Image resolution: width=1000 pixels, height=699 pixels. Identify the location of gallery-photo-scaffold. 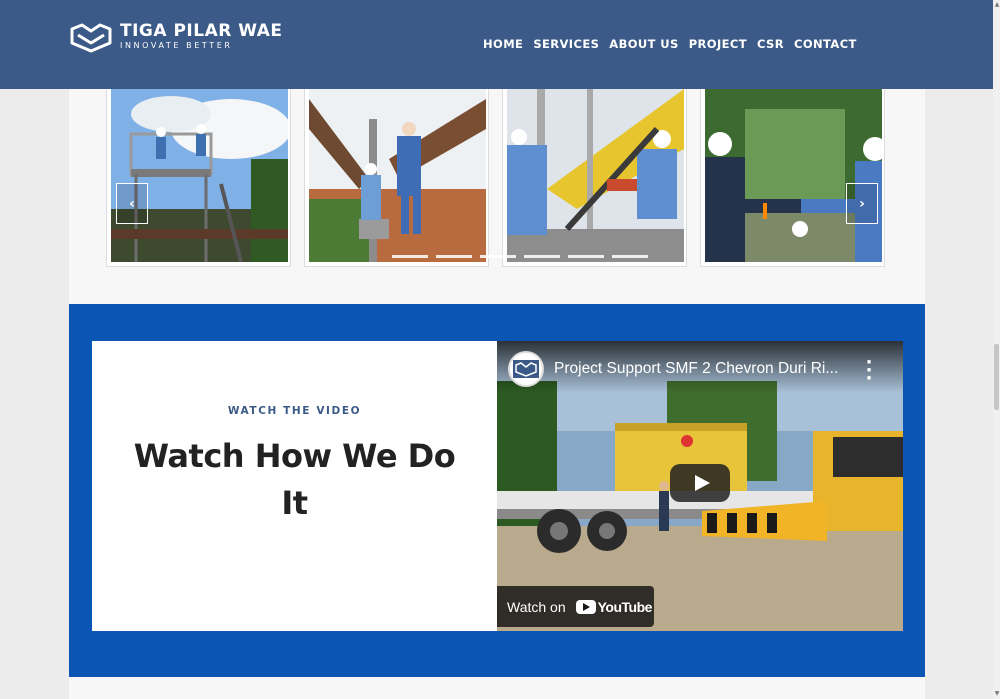
(199, 175).